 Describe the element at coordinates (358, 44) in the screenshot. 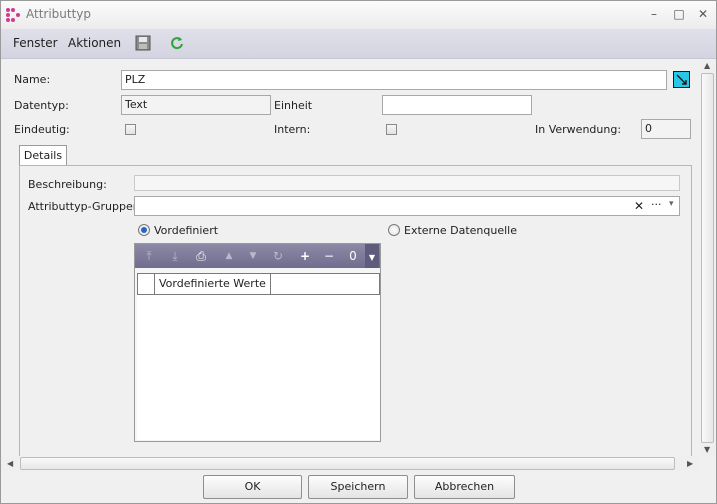

I see `menu-bar: Fenster Aktionen` at that location.